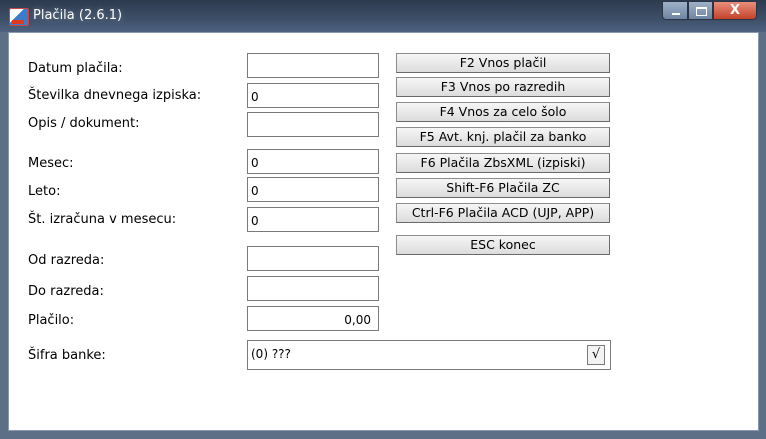 This screenshot has height=439, width=766. I want to click on stevilka-izpiska-label: Številka dnevnega izpiska:, so click(115, 95).